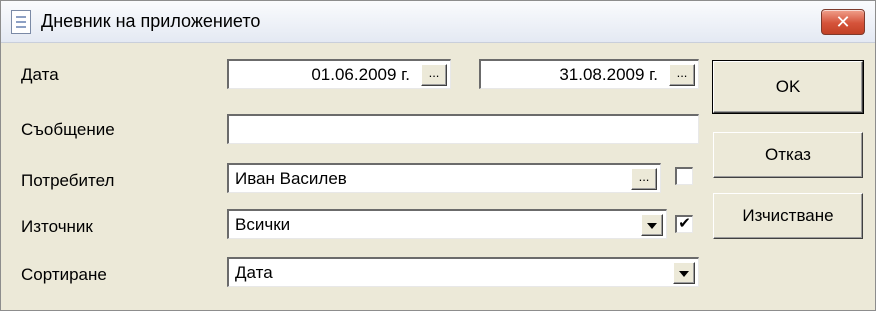 The image size is (876, 311). What do you see at coordinates (254, 272) in the screenshot?
I see `sort-value: Дата` at bounding box center [254, 272].